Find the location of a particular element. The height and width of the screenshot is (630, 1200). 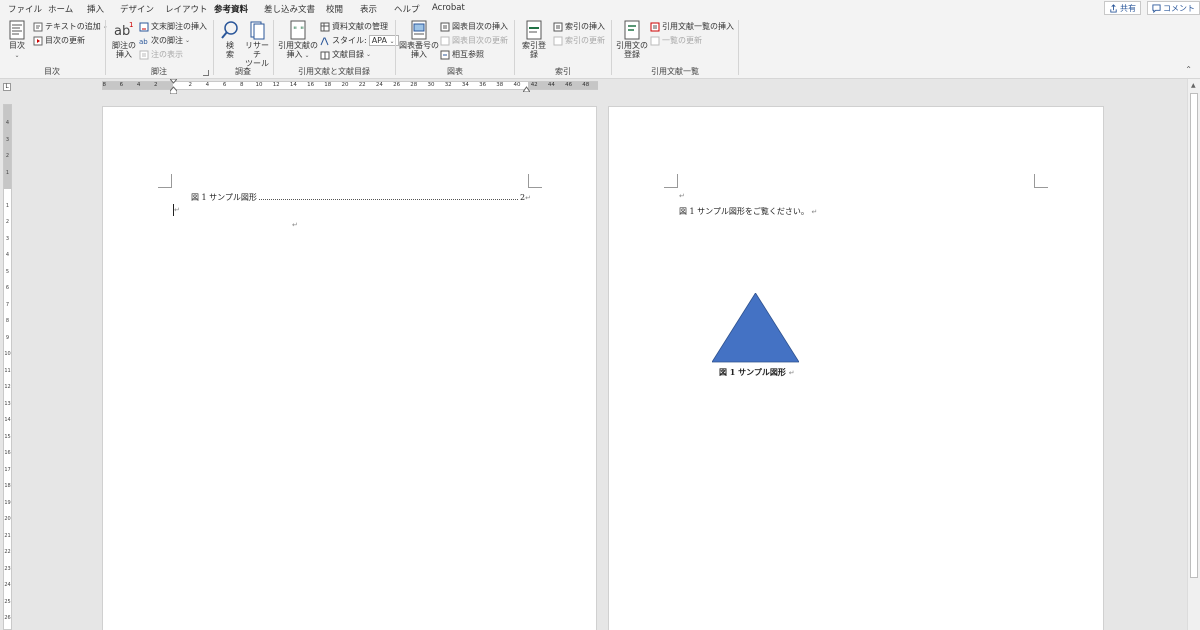

next-footnote-button: ab 次の脚注 ⌄ is located at coordinates (164, 40).